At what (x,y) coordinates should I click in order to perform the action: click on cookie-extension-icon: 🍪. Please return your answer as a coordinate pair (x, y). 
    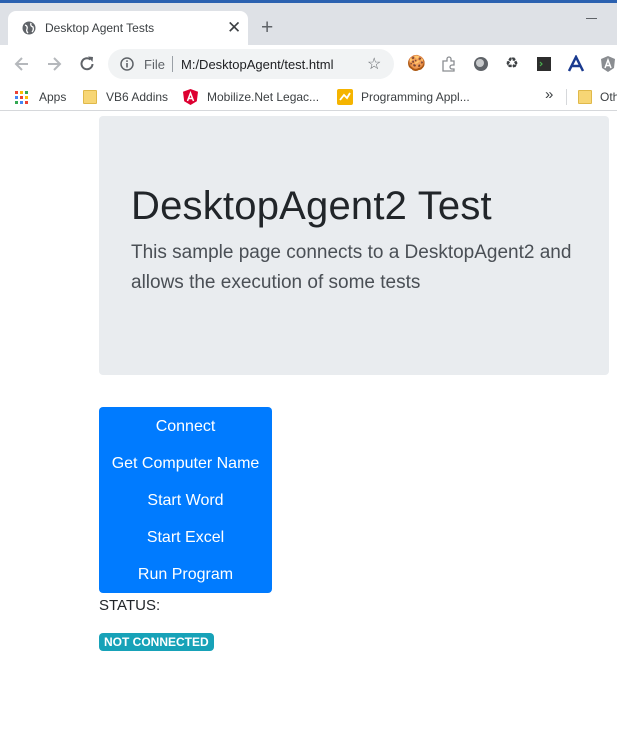
    Looking at the image, I should click on (416, 64).